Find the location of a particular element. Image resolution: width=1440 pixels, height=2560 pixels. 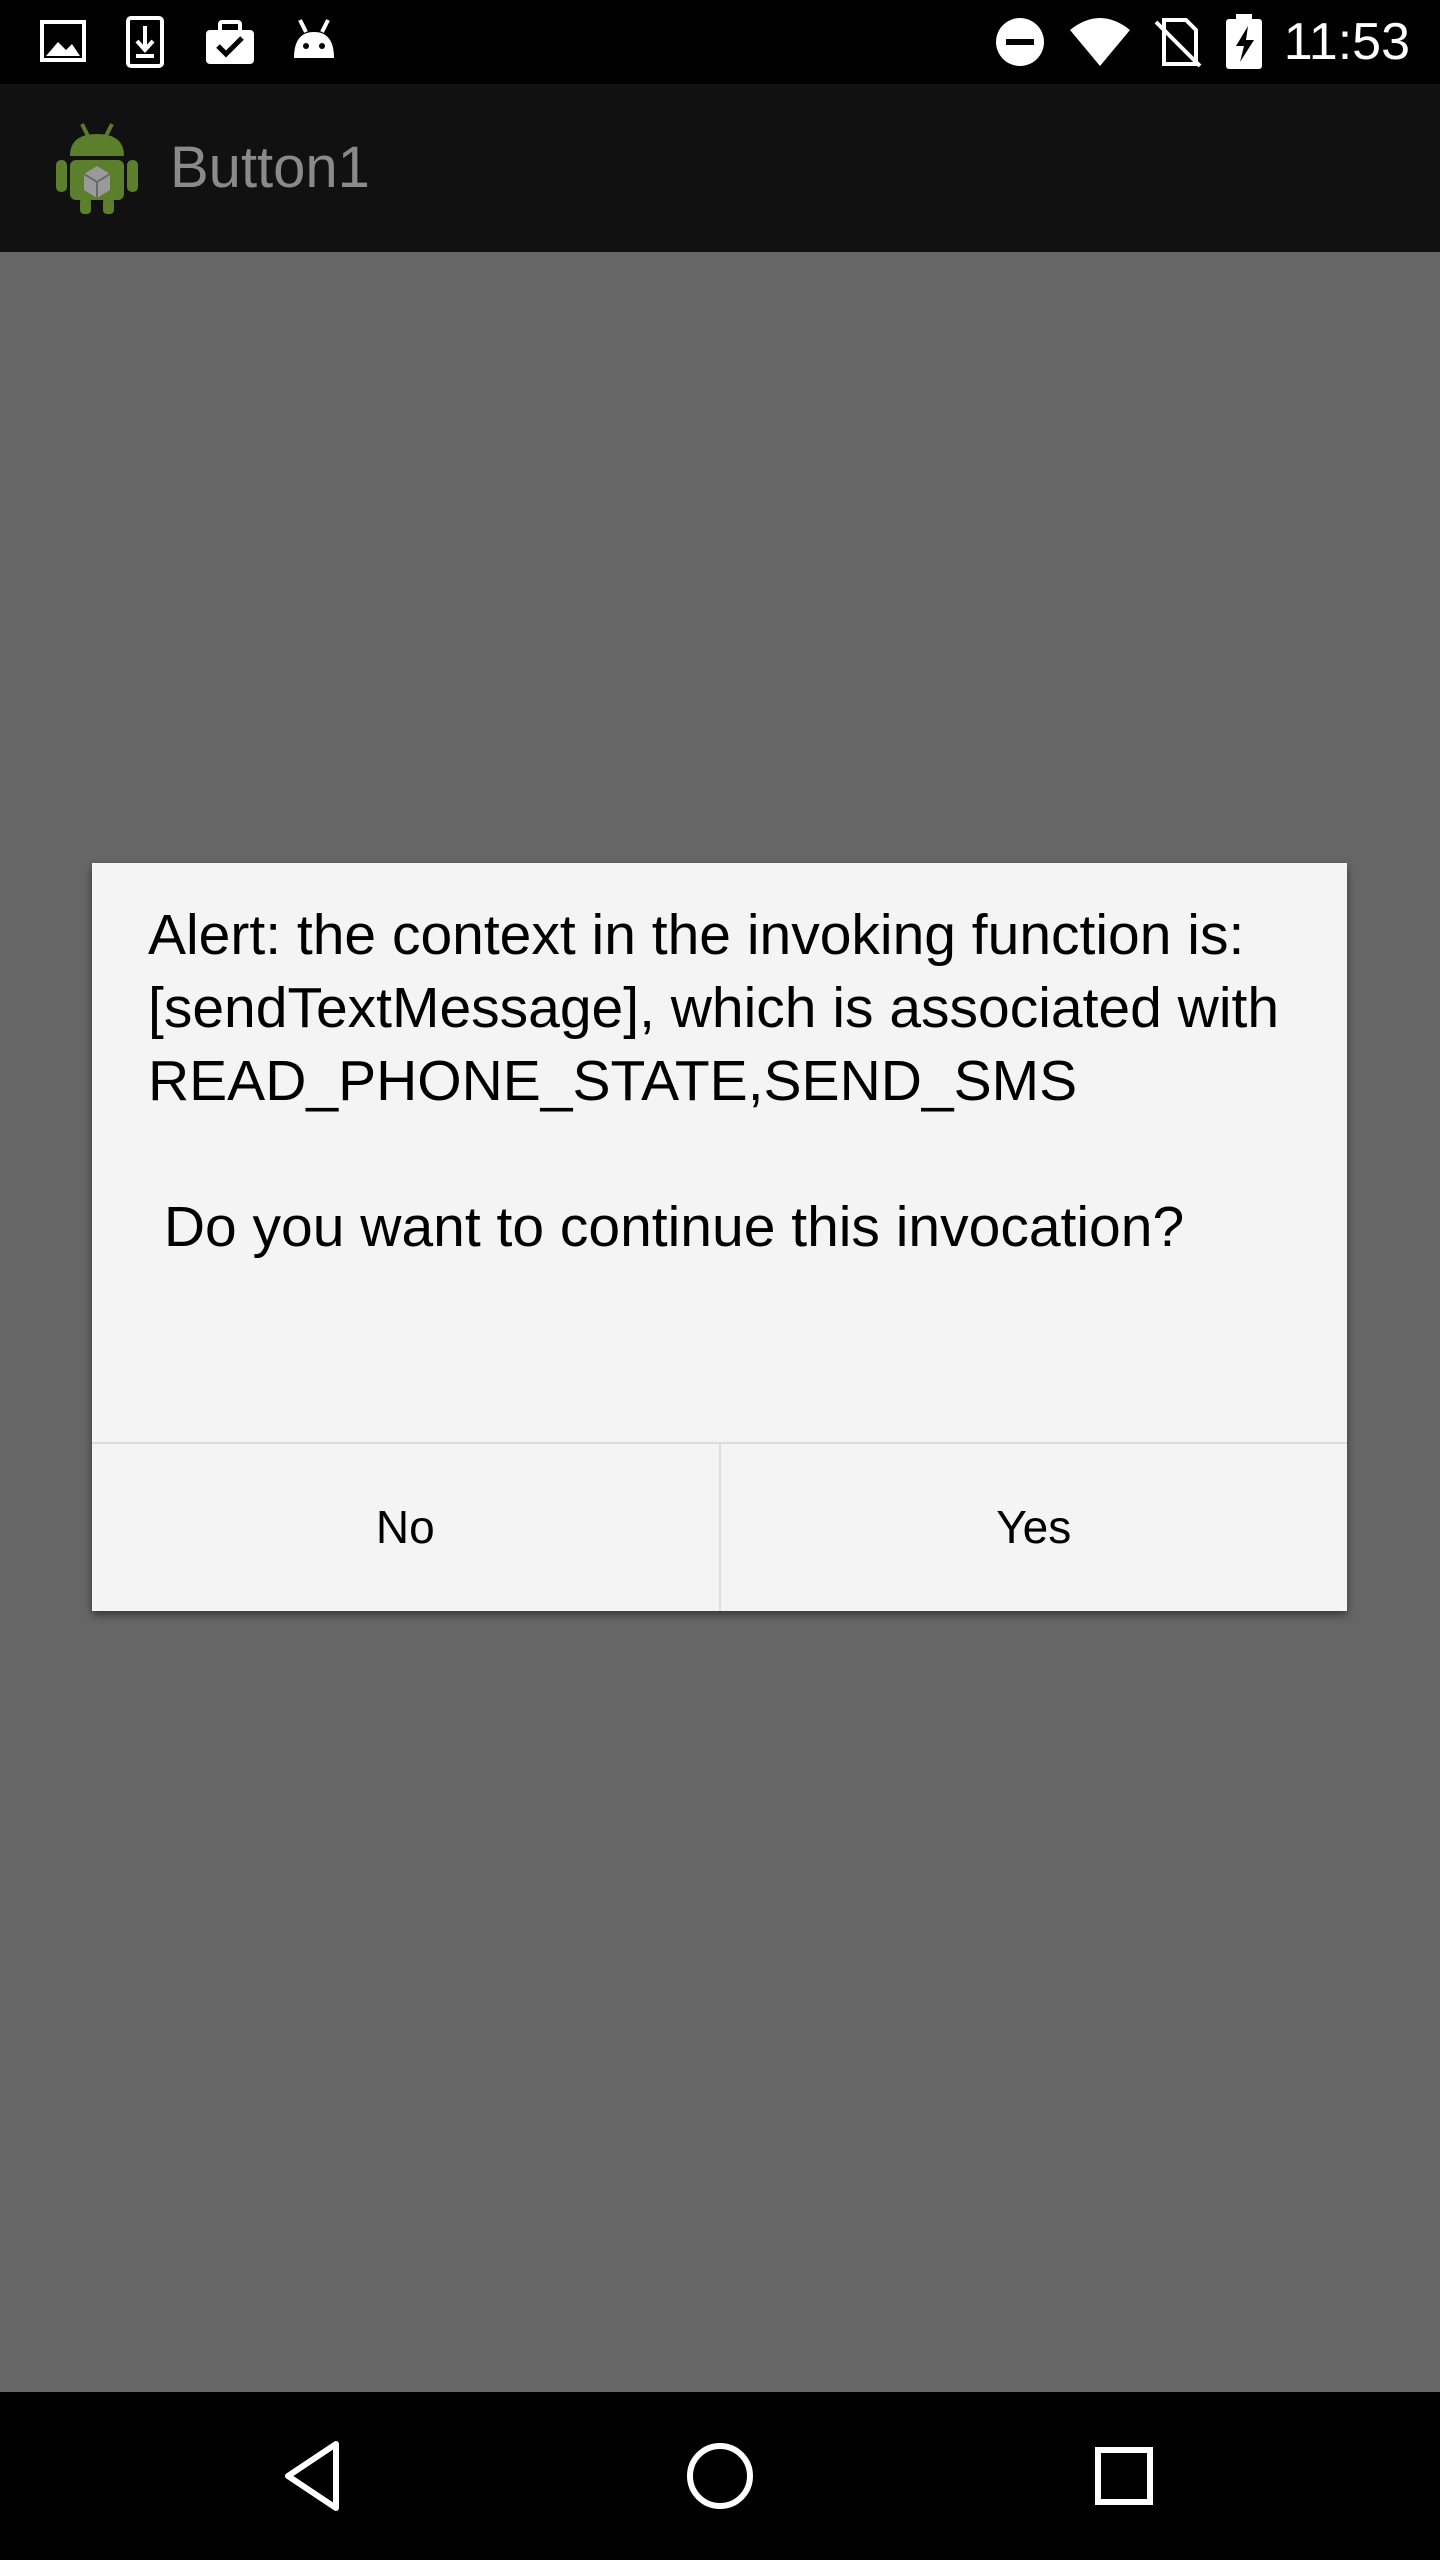

app-title: Button1 is located at coordinates (270, 167).